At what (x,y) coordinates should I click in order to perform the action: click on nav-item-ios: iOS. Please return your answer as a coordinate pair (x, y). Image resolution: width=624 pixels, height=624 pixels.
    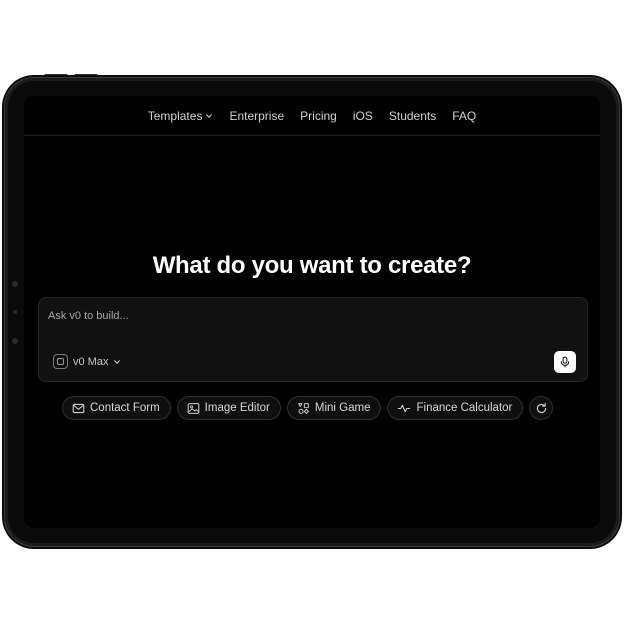
    Looking at the image, I should click on (363, 116).